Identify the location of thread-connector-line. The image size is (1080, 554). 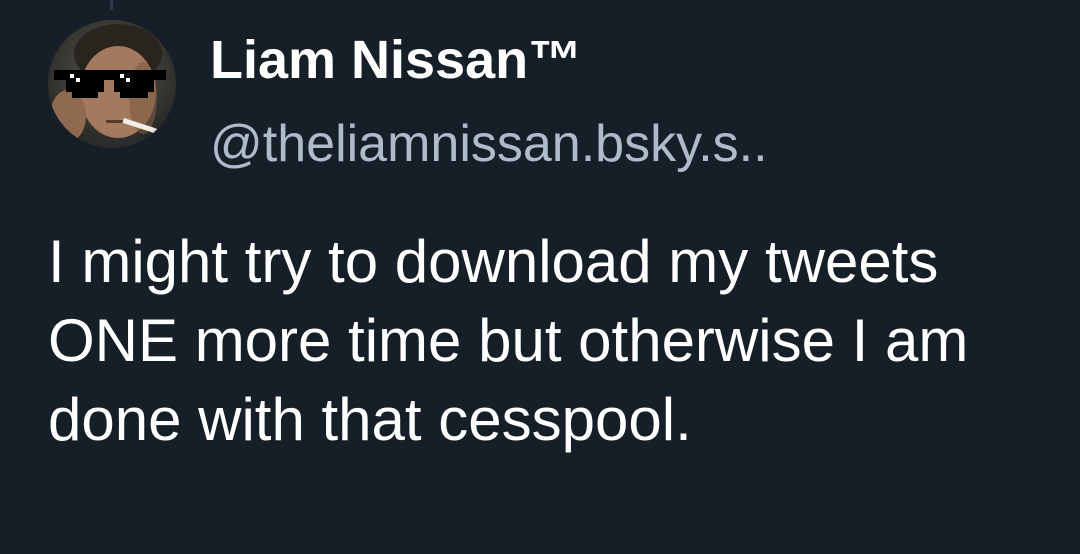
(111, 5).